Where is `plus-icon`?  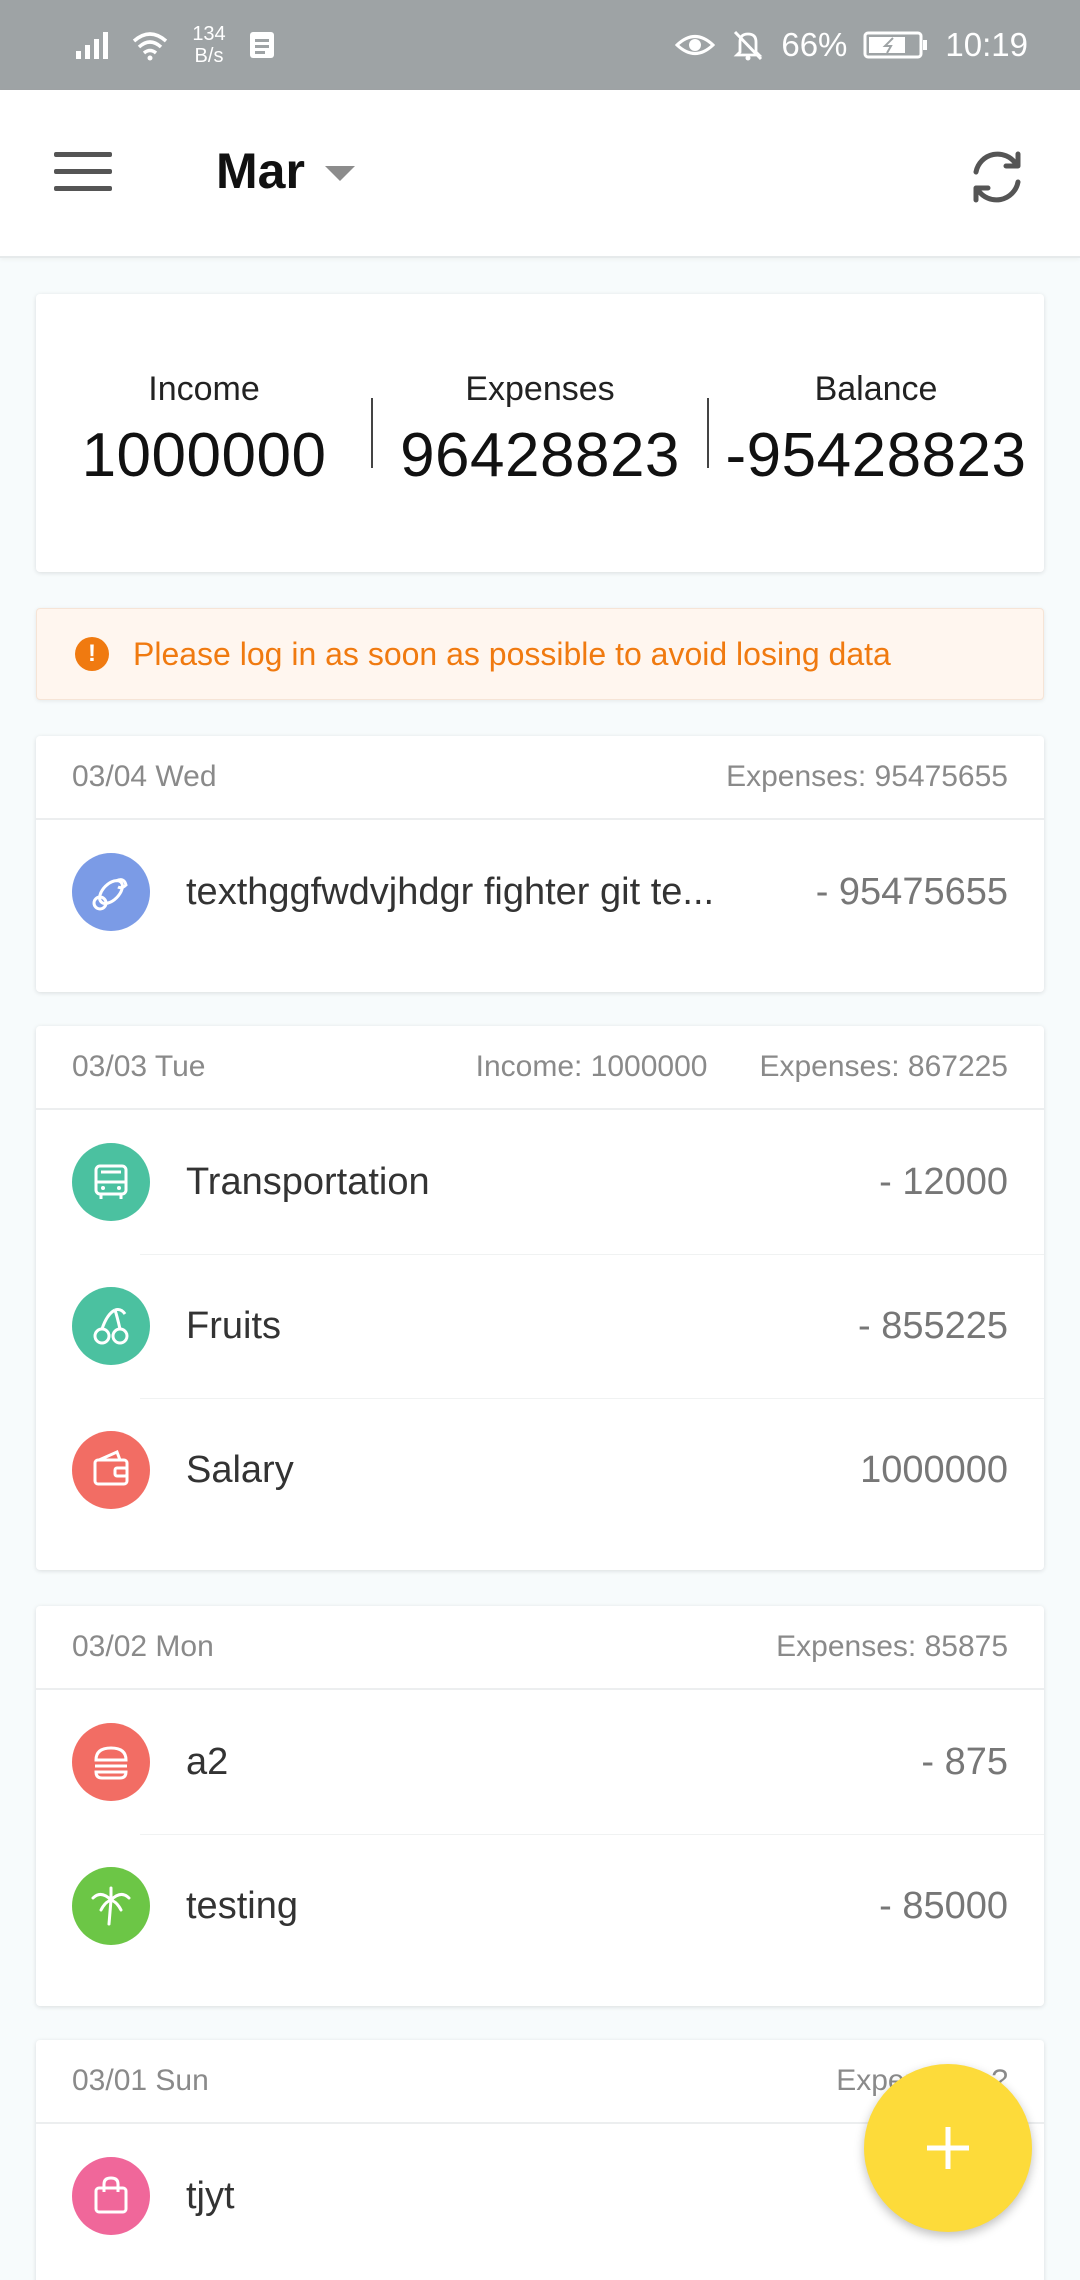 plus-icon is located at coordinates (948, 2148).